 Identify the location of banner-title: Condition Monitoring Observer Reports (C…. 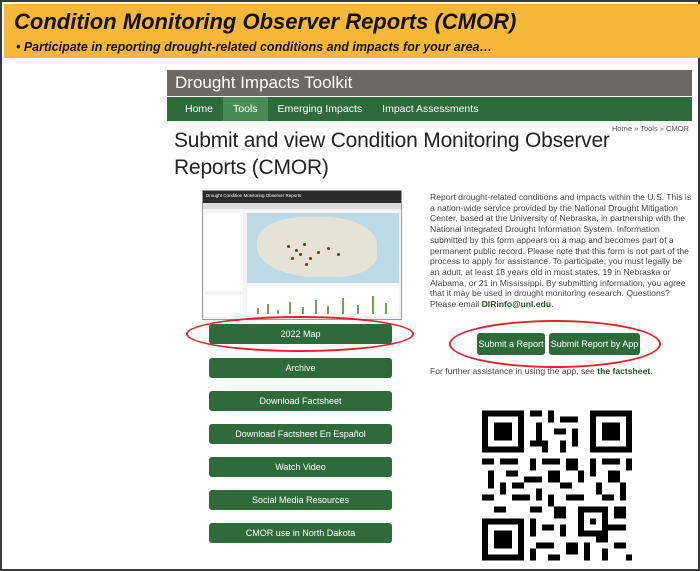
(265, 21).